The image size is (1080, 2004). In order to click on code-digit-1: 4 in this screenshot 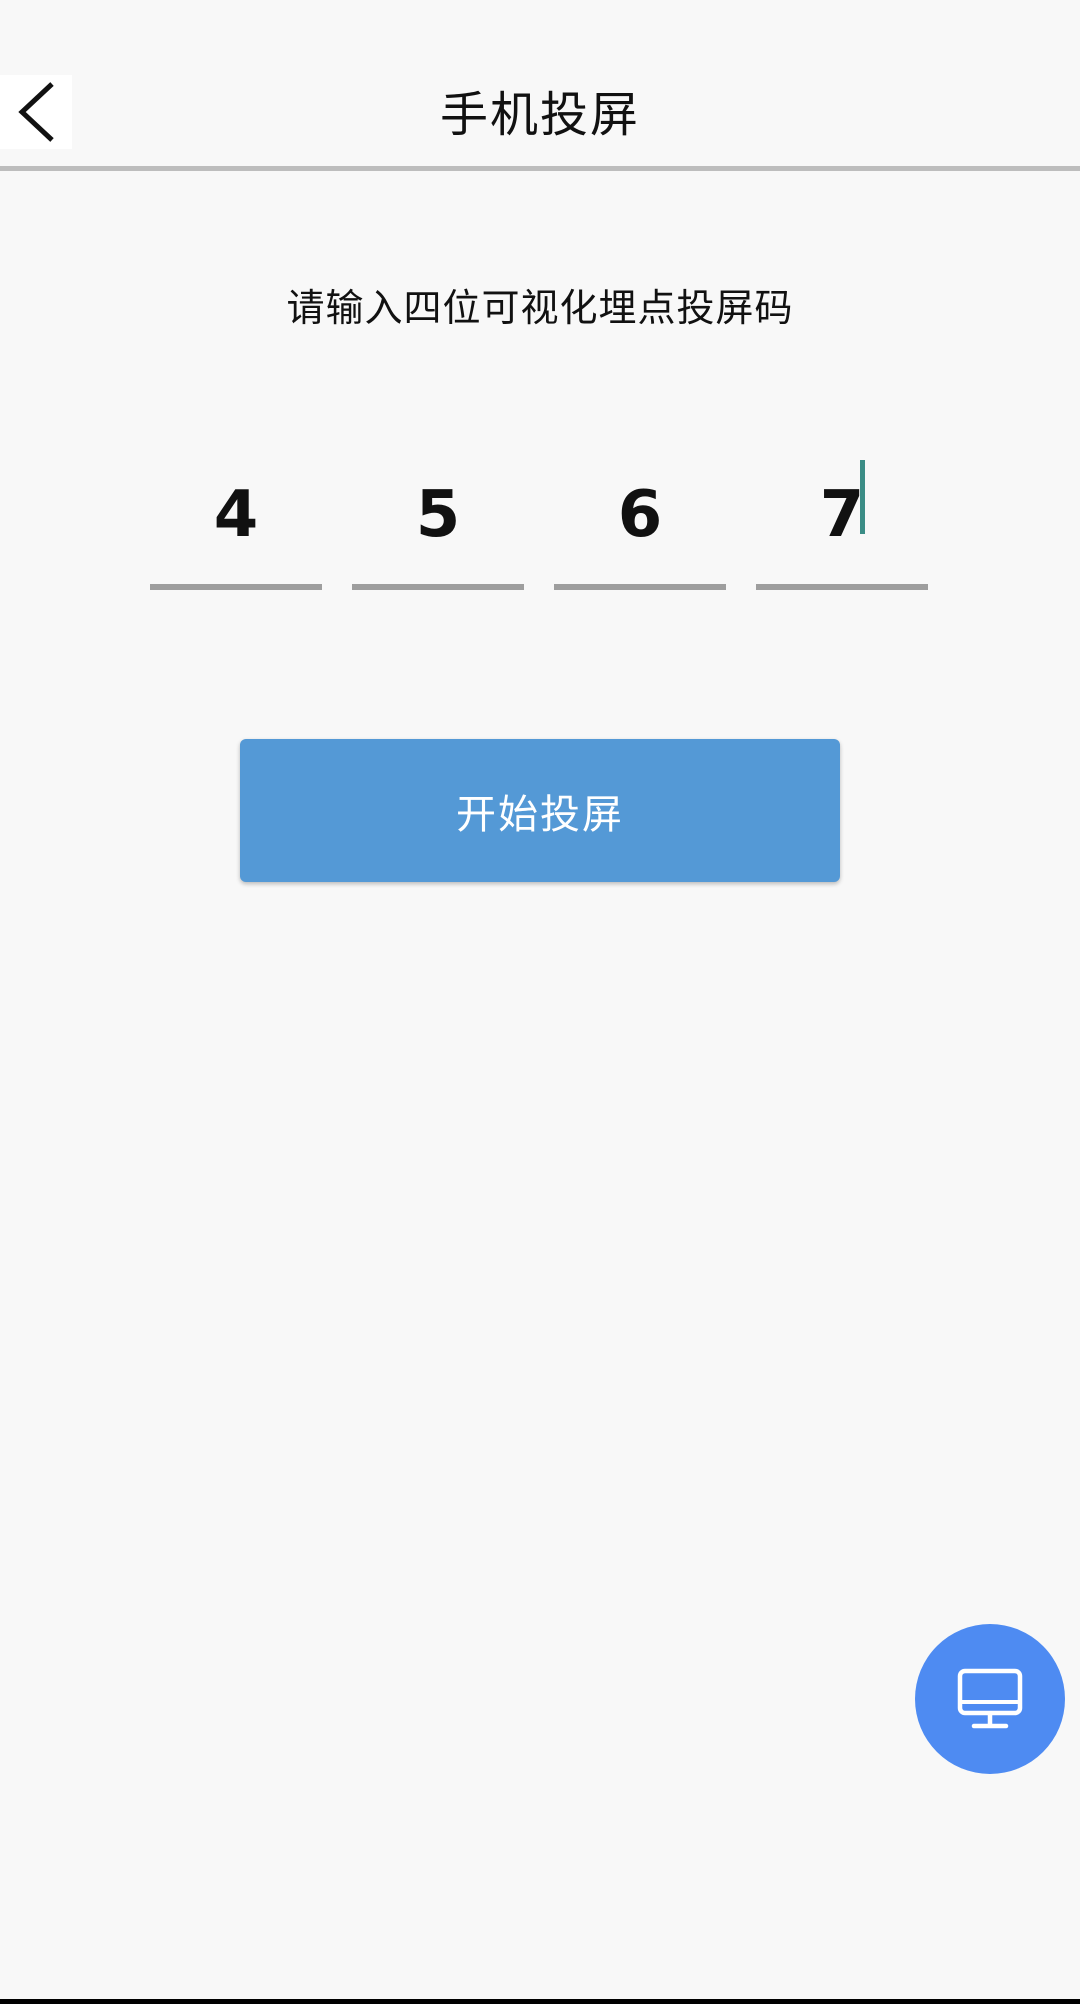, I will do `click(236, 515)`.